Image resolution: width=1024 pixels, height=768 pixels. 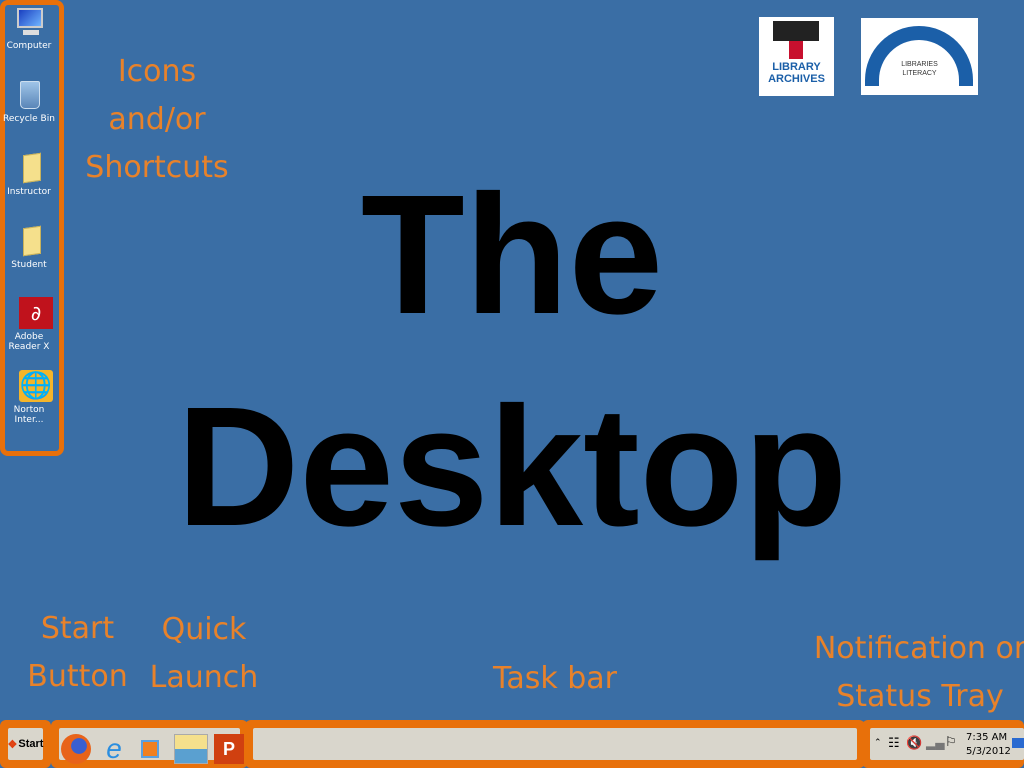 I want to click on computer-icon, so click(x=29, y=22).